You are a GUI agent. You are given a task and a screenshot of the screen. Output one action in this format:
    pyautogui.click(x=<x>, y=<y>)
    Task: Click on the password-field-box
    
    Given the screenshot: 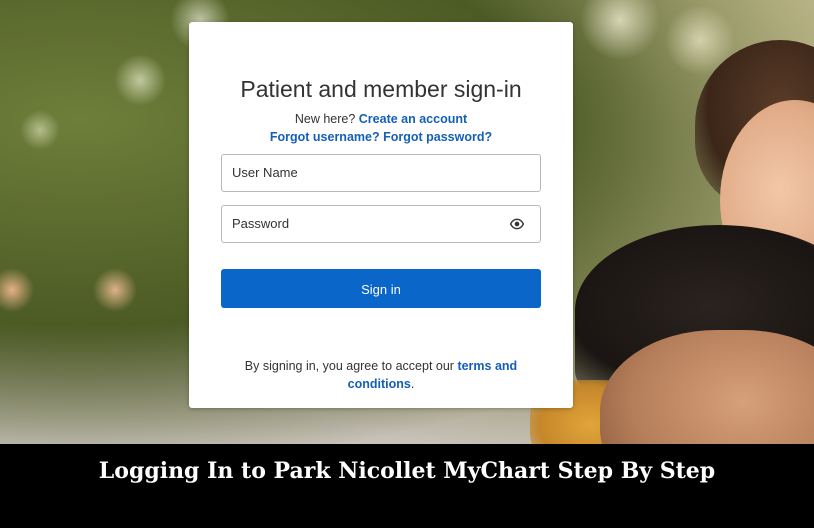 What is the action you would take?
    pyautogui.click(x=381, y=224)
    